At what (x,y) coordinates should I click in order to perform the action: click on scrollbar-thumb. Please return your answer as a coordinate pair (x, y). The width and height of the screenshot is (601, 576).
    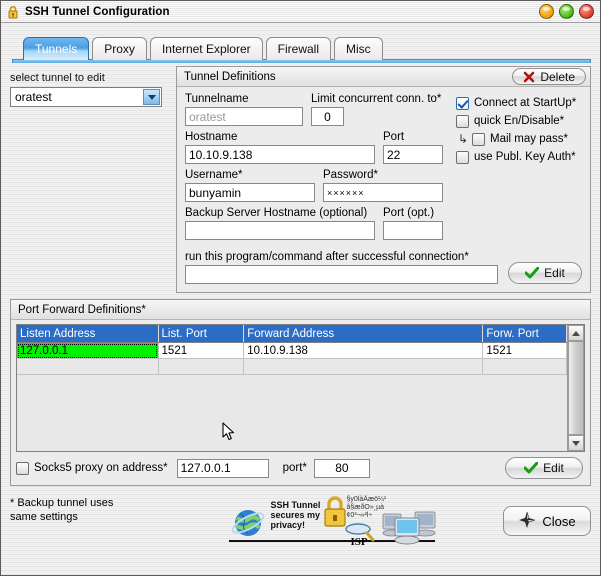
    Looking at the image, I should click on (576, 388).